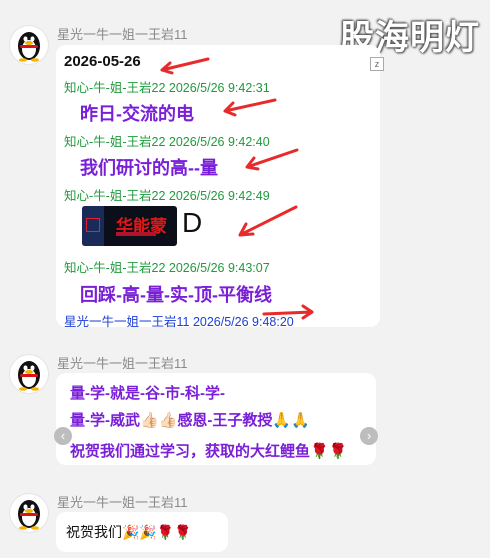  What do you see at coordinates (93, 225) in the screenshot?
I see `thumbnail-marker` at bounding box center [93, 225].